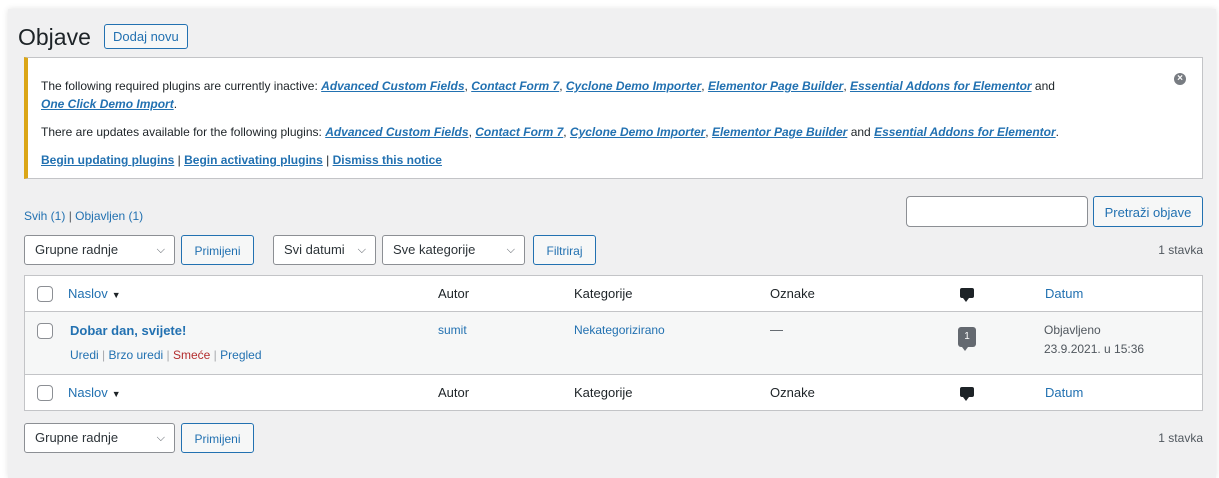 This screenshot has width=1219, height=478. What do you see at coordinates (99, 250) in the screenshot?
I see `bulk-actions-select: Grupne radnje ⌵` at bounding box center [99, 250].